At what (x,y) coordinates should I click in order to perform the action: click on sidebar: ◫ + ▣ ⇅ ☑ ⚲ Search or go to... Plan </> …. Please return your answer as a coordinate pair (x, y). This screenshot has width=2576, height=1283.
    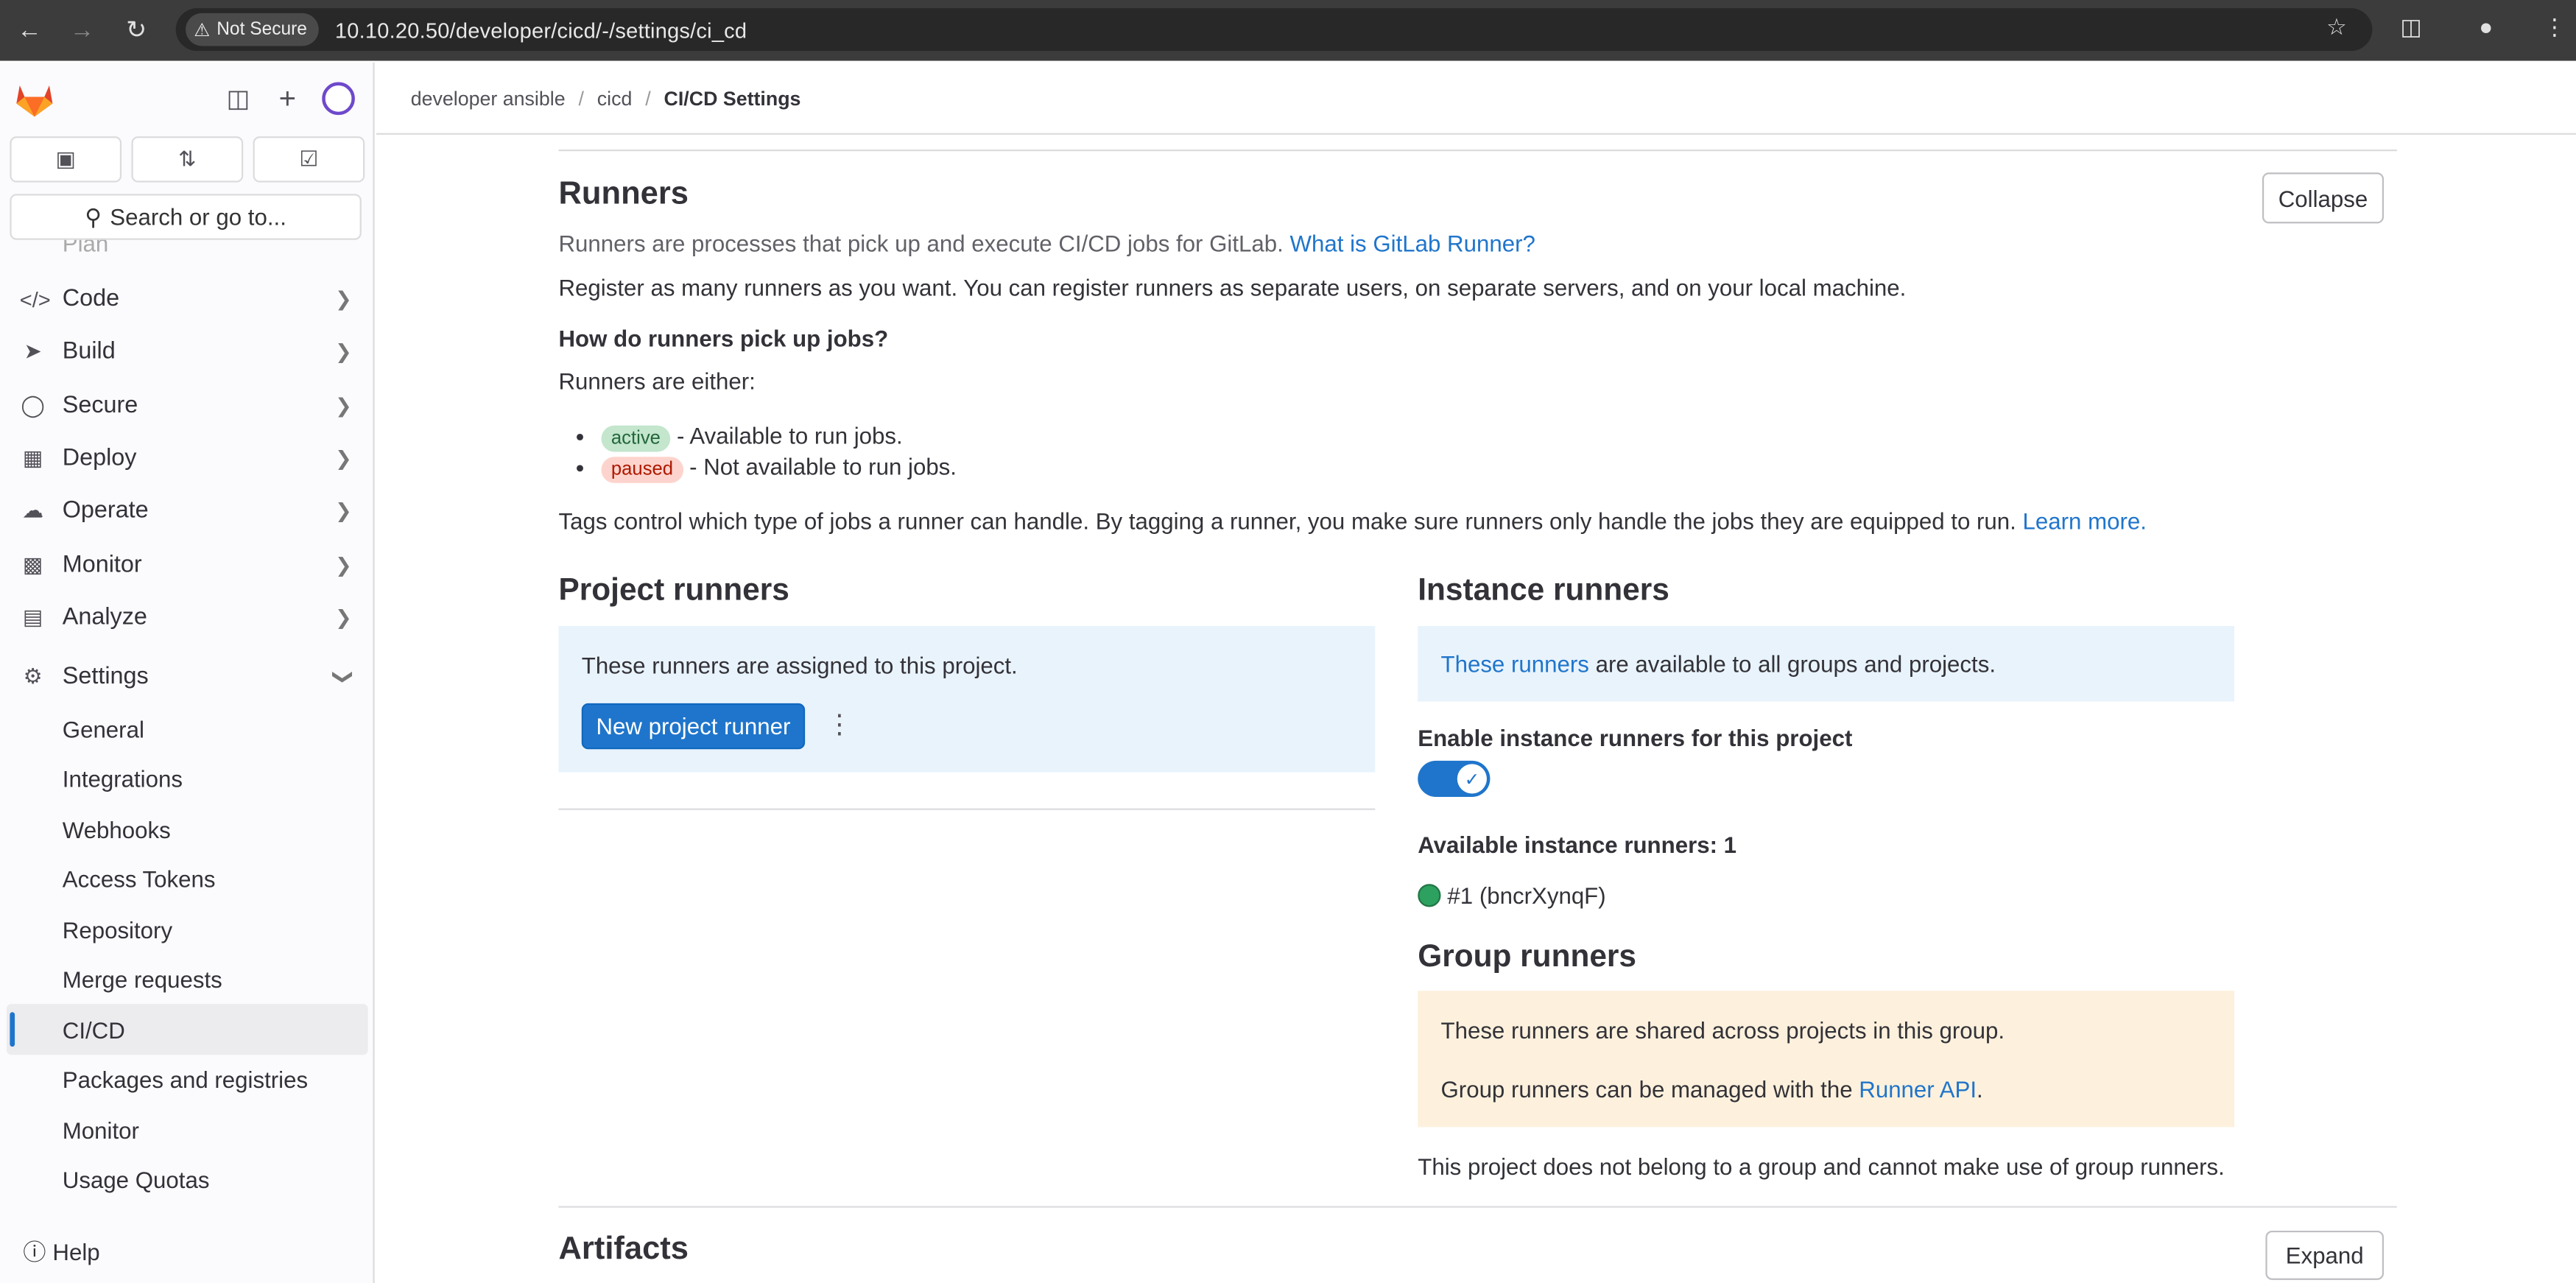
    Looking at the image, I should click on (187, 672).